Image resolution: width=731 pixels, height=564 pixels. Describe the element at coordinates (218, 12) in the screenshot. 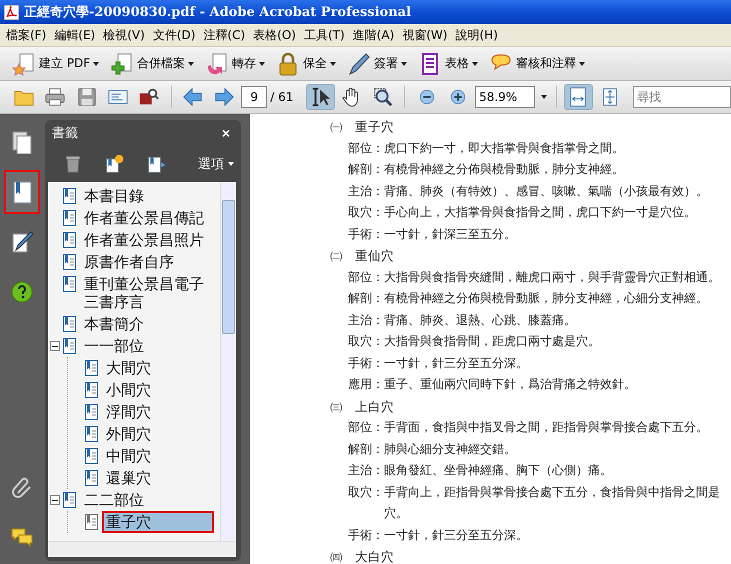

I see `window-title: 正經奇穴學-20090830.pdf - Adobe Acrobat Professional` at that location.